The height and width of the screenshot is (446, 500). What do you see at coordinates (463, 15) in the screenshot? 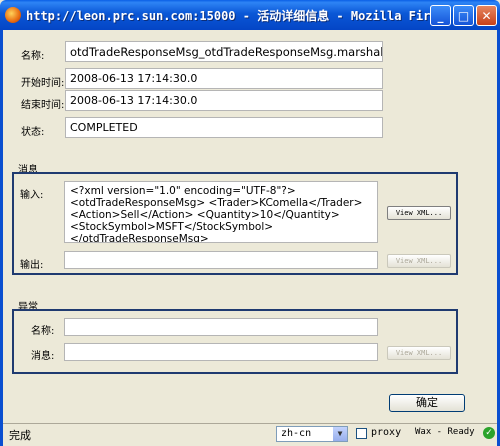
I see `maximize-button: □` at bounding box center [463, 15].